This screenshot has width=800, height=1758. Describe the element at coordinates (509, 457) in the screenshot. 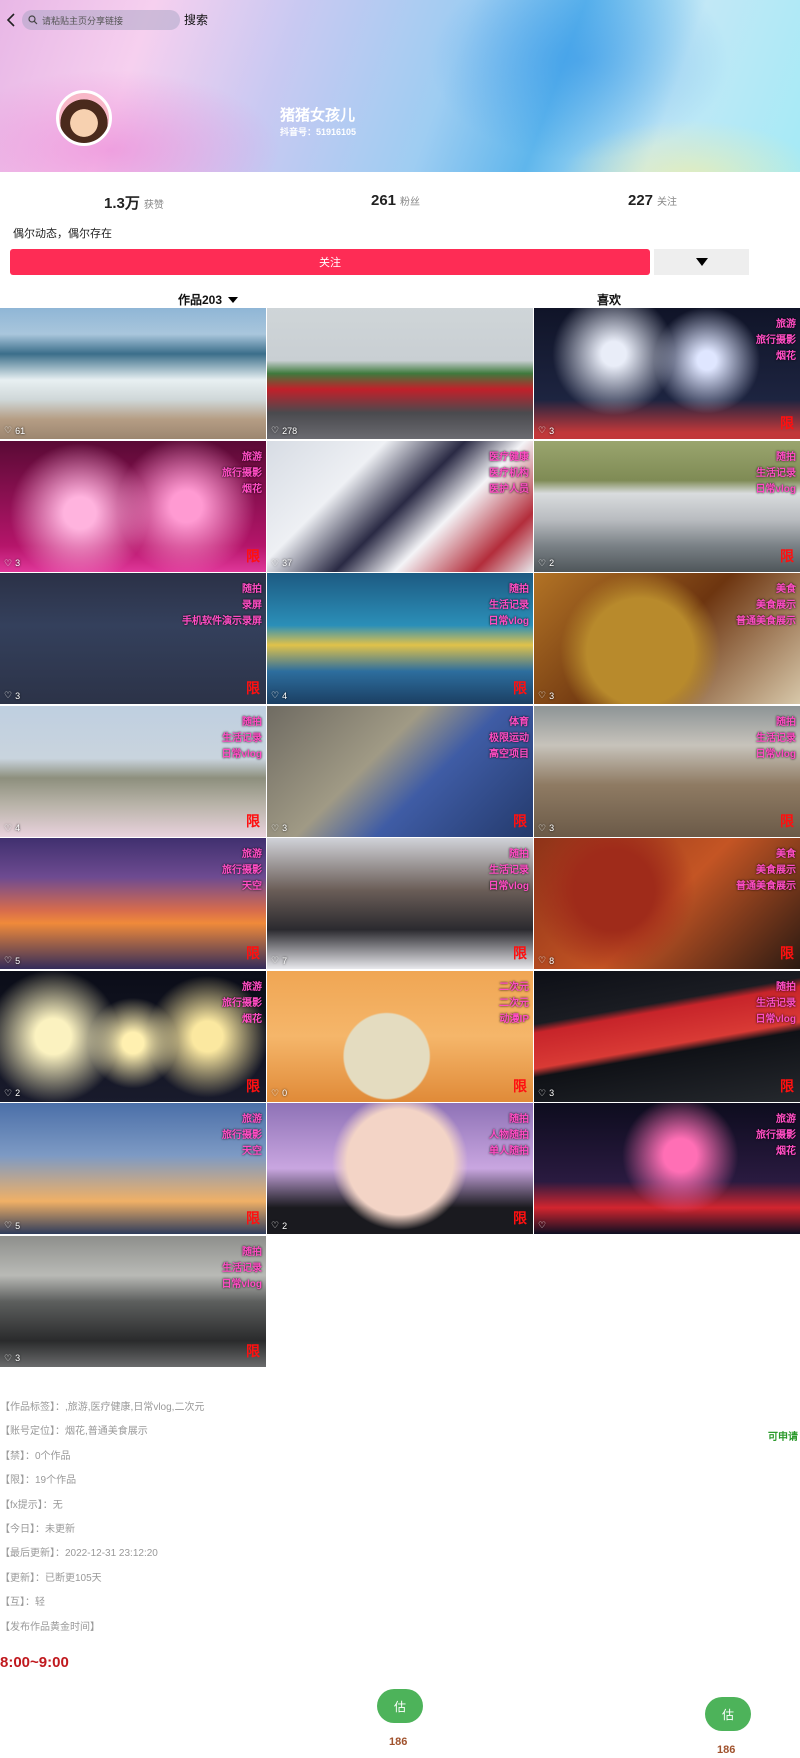

I see `video-tag: 医疗健康` at that location.